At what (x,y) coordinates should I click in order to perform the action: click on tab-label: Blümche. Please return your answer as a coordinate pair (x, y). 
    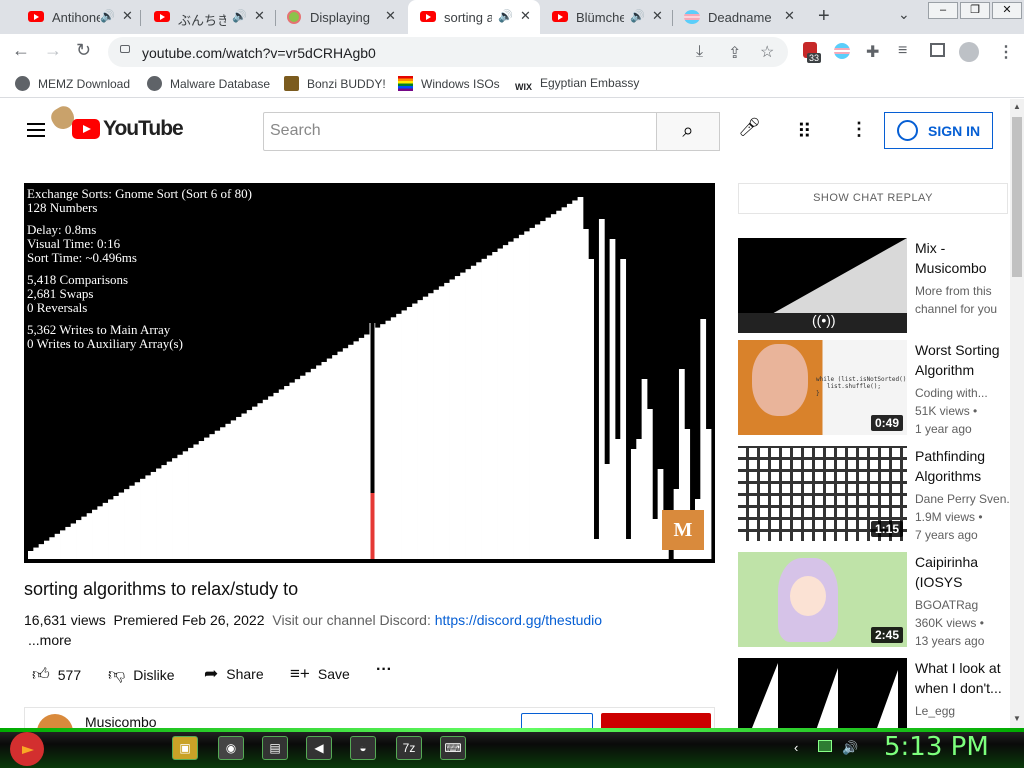
    Looking at the image, I should click on (600, 17).